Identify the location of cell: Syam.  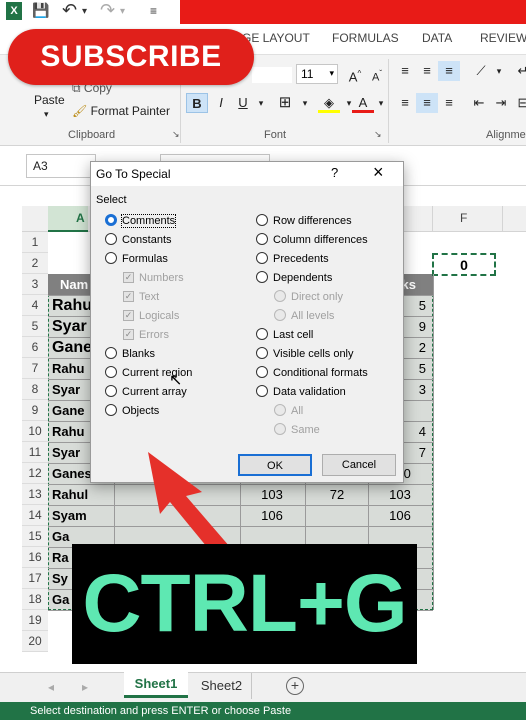
(83, 515).